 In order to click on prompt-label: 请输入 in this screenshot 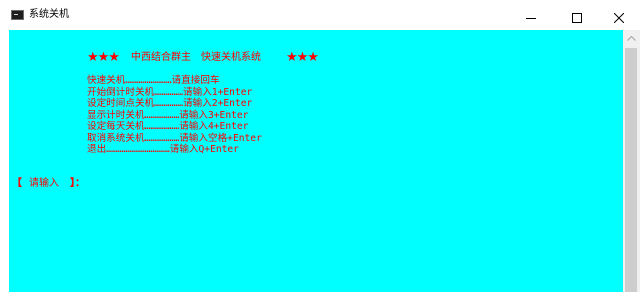, I will do `click(44, 183)`.